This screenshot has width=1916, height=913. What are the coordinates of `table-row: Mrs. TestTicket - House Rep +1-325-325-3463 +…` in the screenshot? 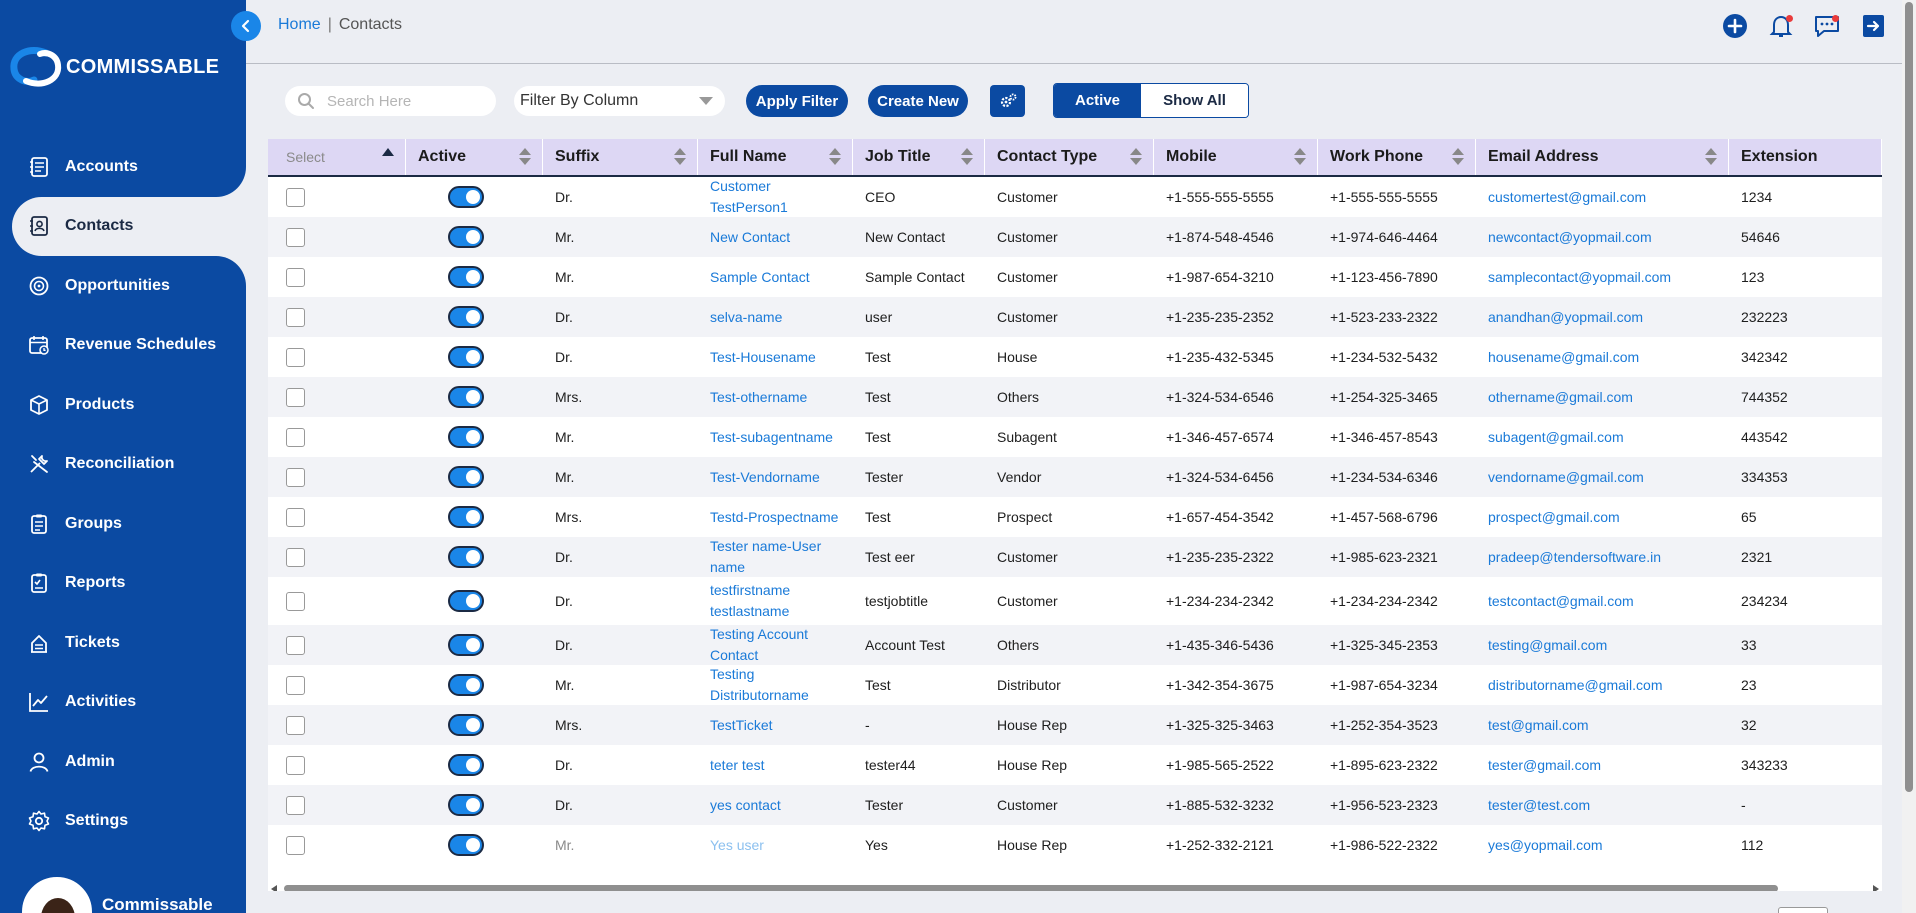 It's located at (1075, 725).